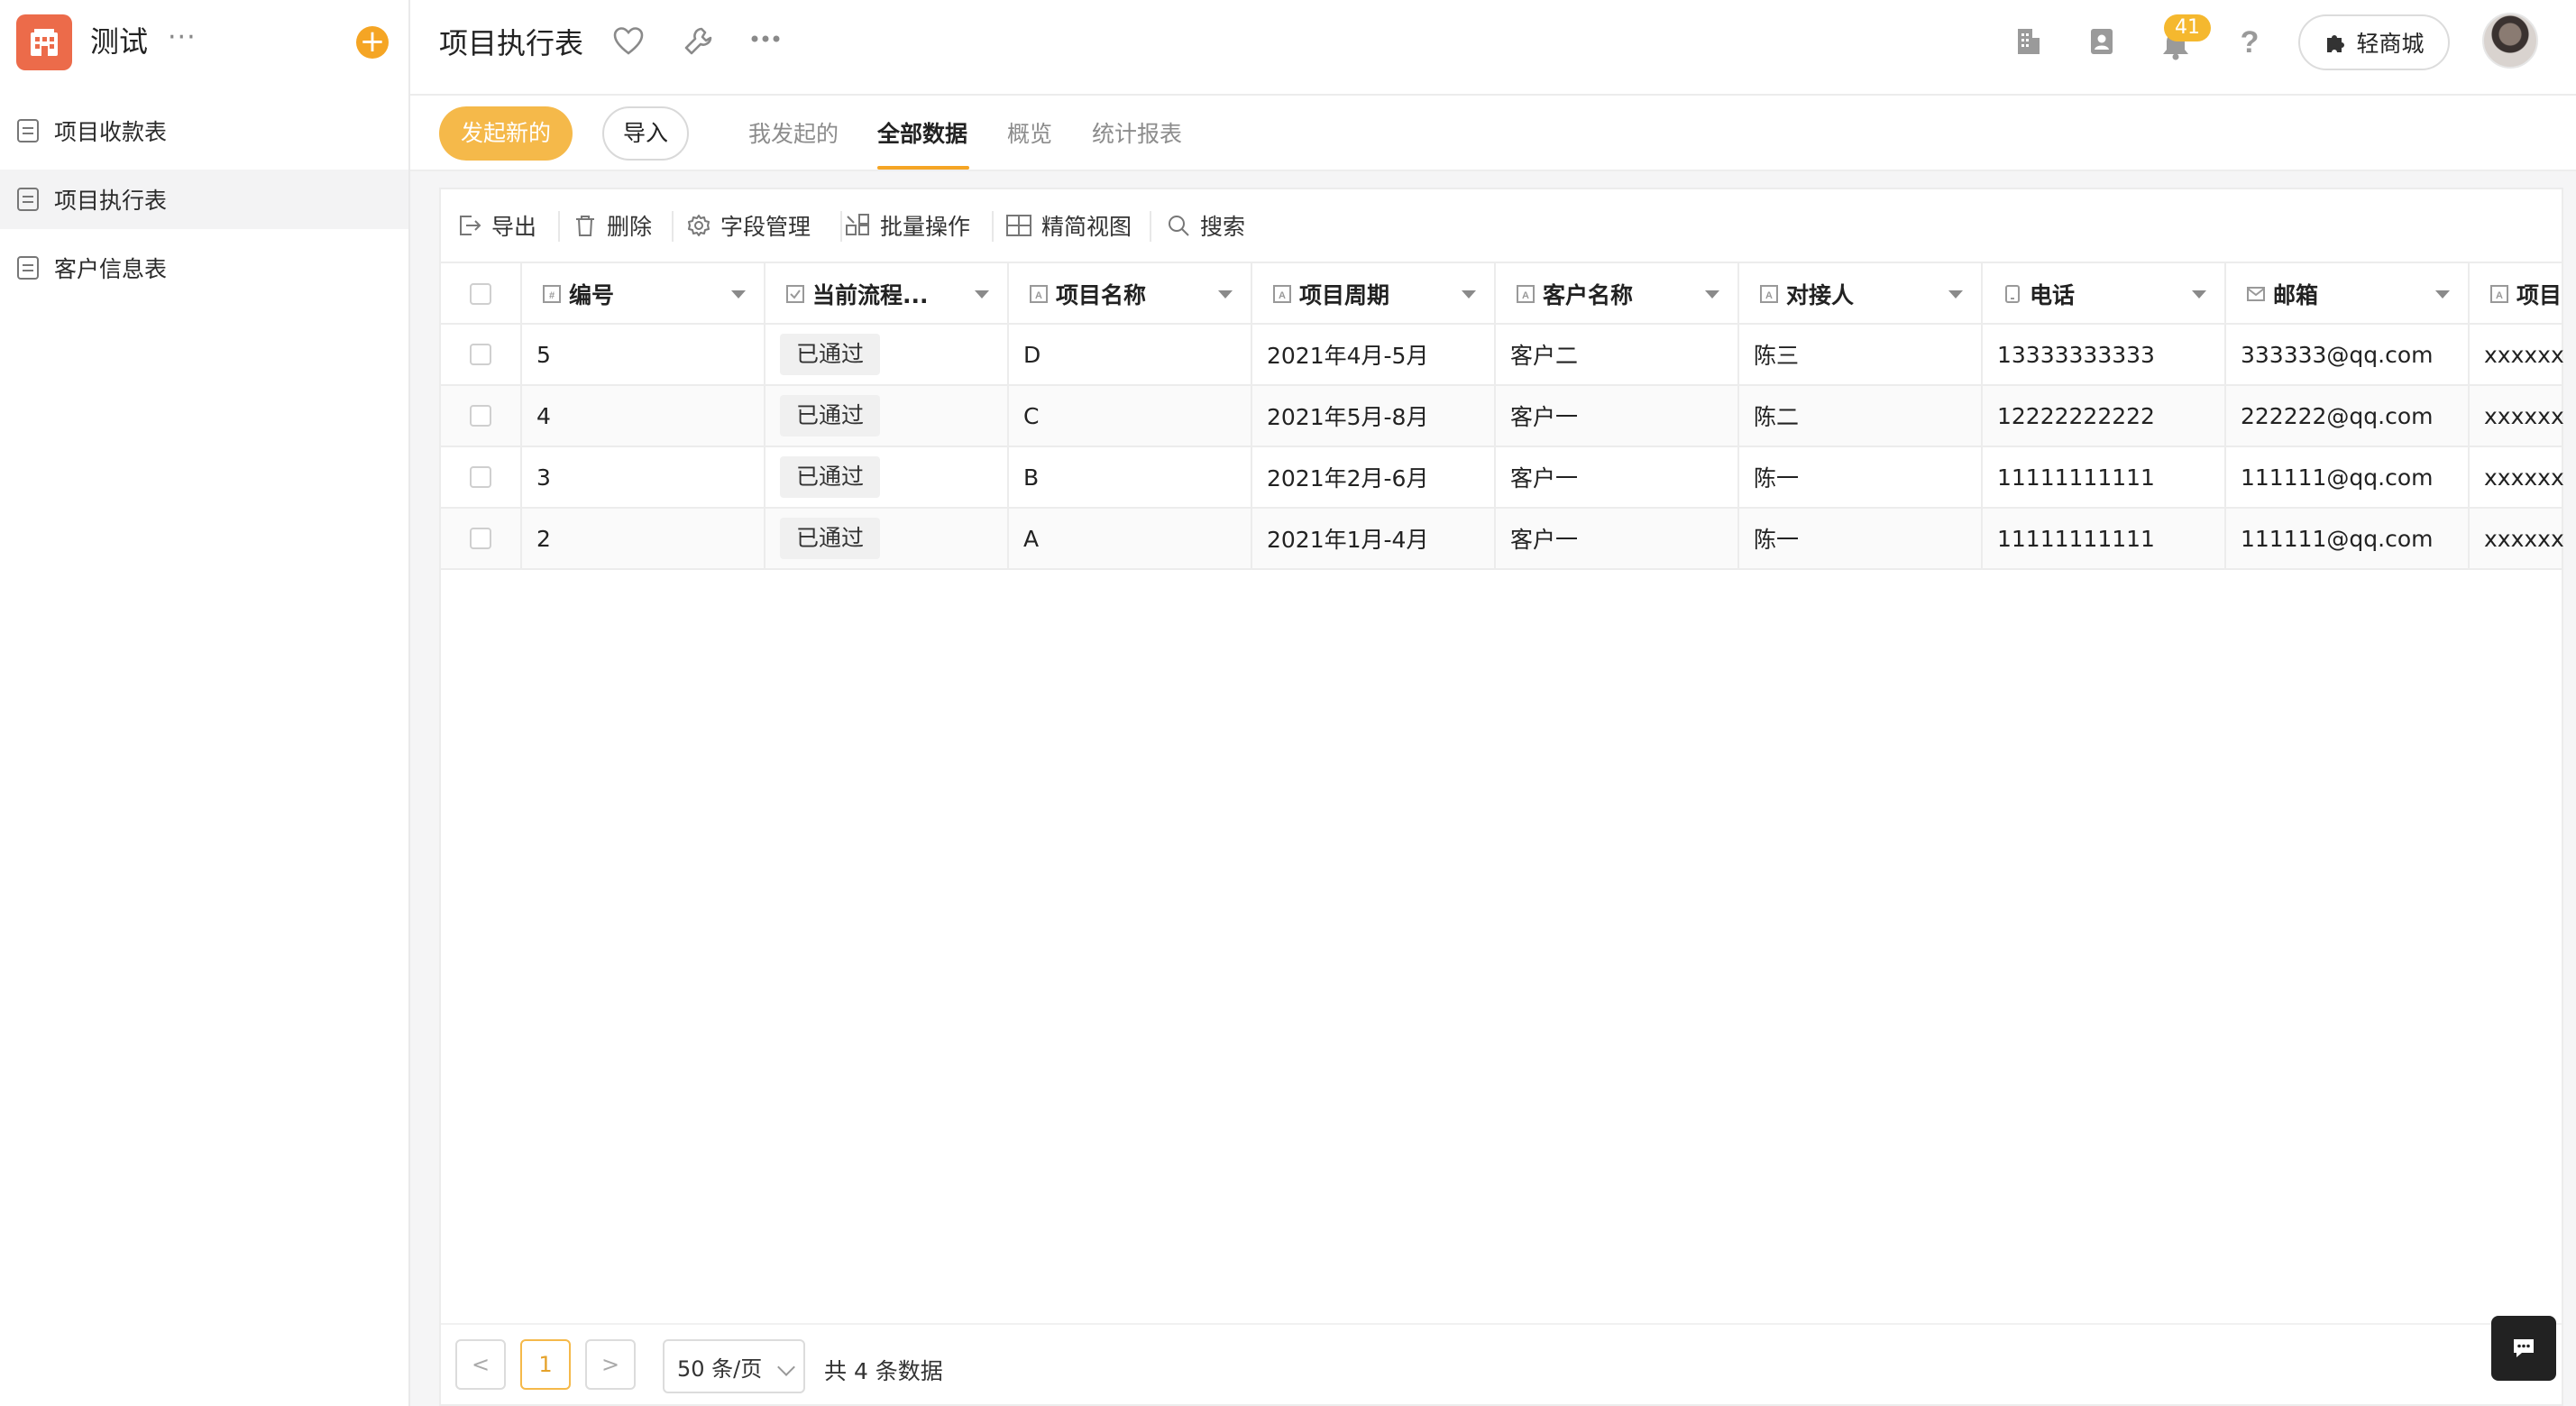  Describe the element at coordinates (1130, 538) in the screenshot. I see `cell-project-name: A` at that location.